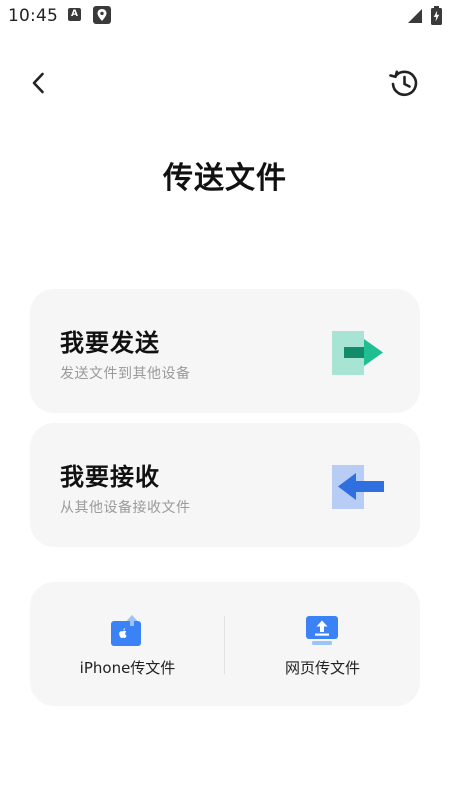  I want to click on iphone-transfer-label: iPhone传文件, so click(127, 668).